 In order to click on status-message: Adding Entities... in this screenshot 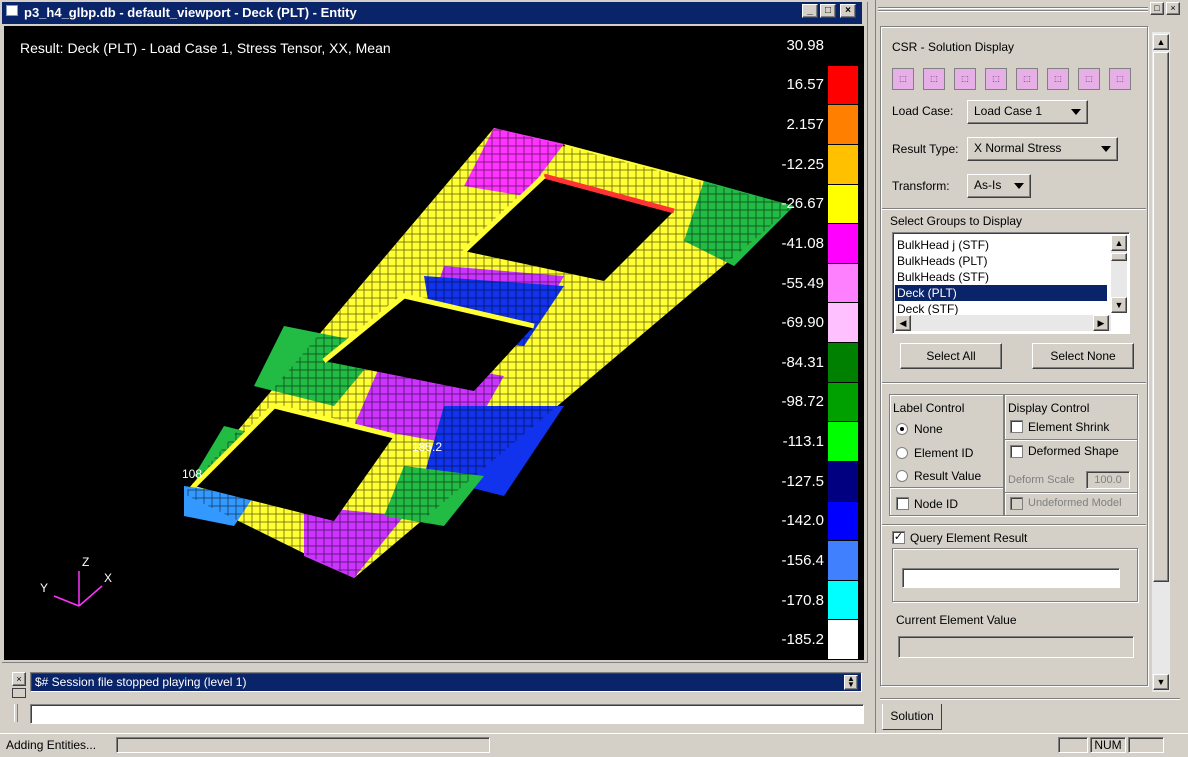, I will do `click(51, 745)`.